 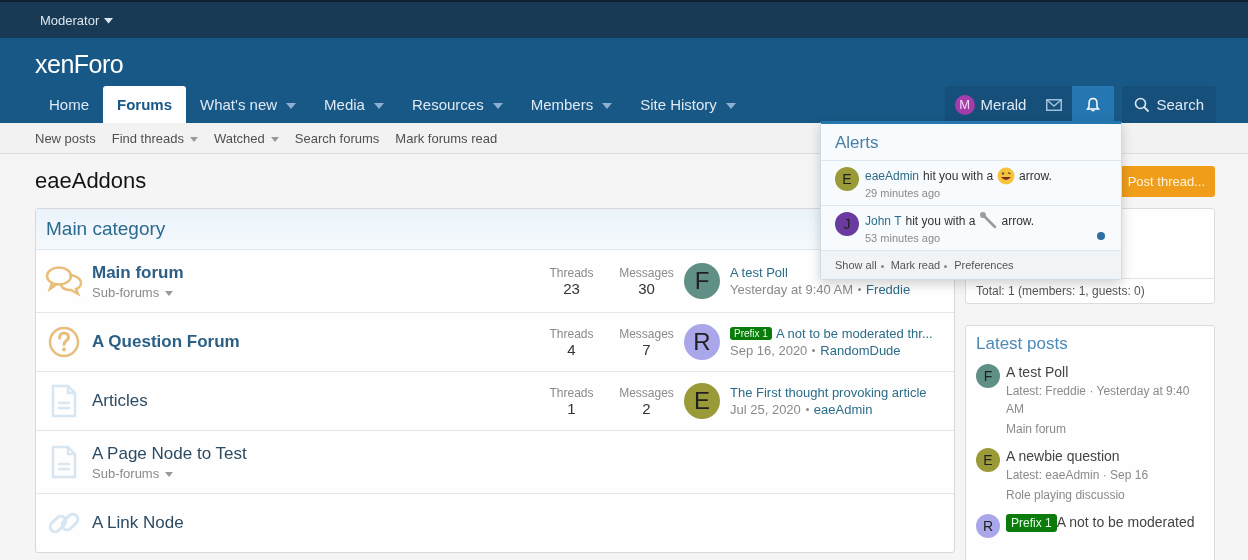 What do you see at coordinates (145, 104) in the screenshot?
I see `nav-tab: Forums` at bounding box center [145, 104].